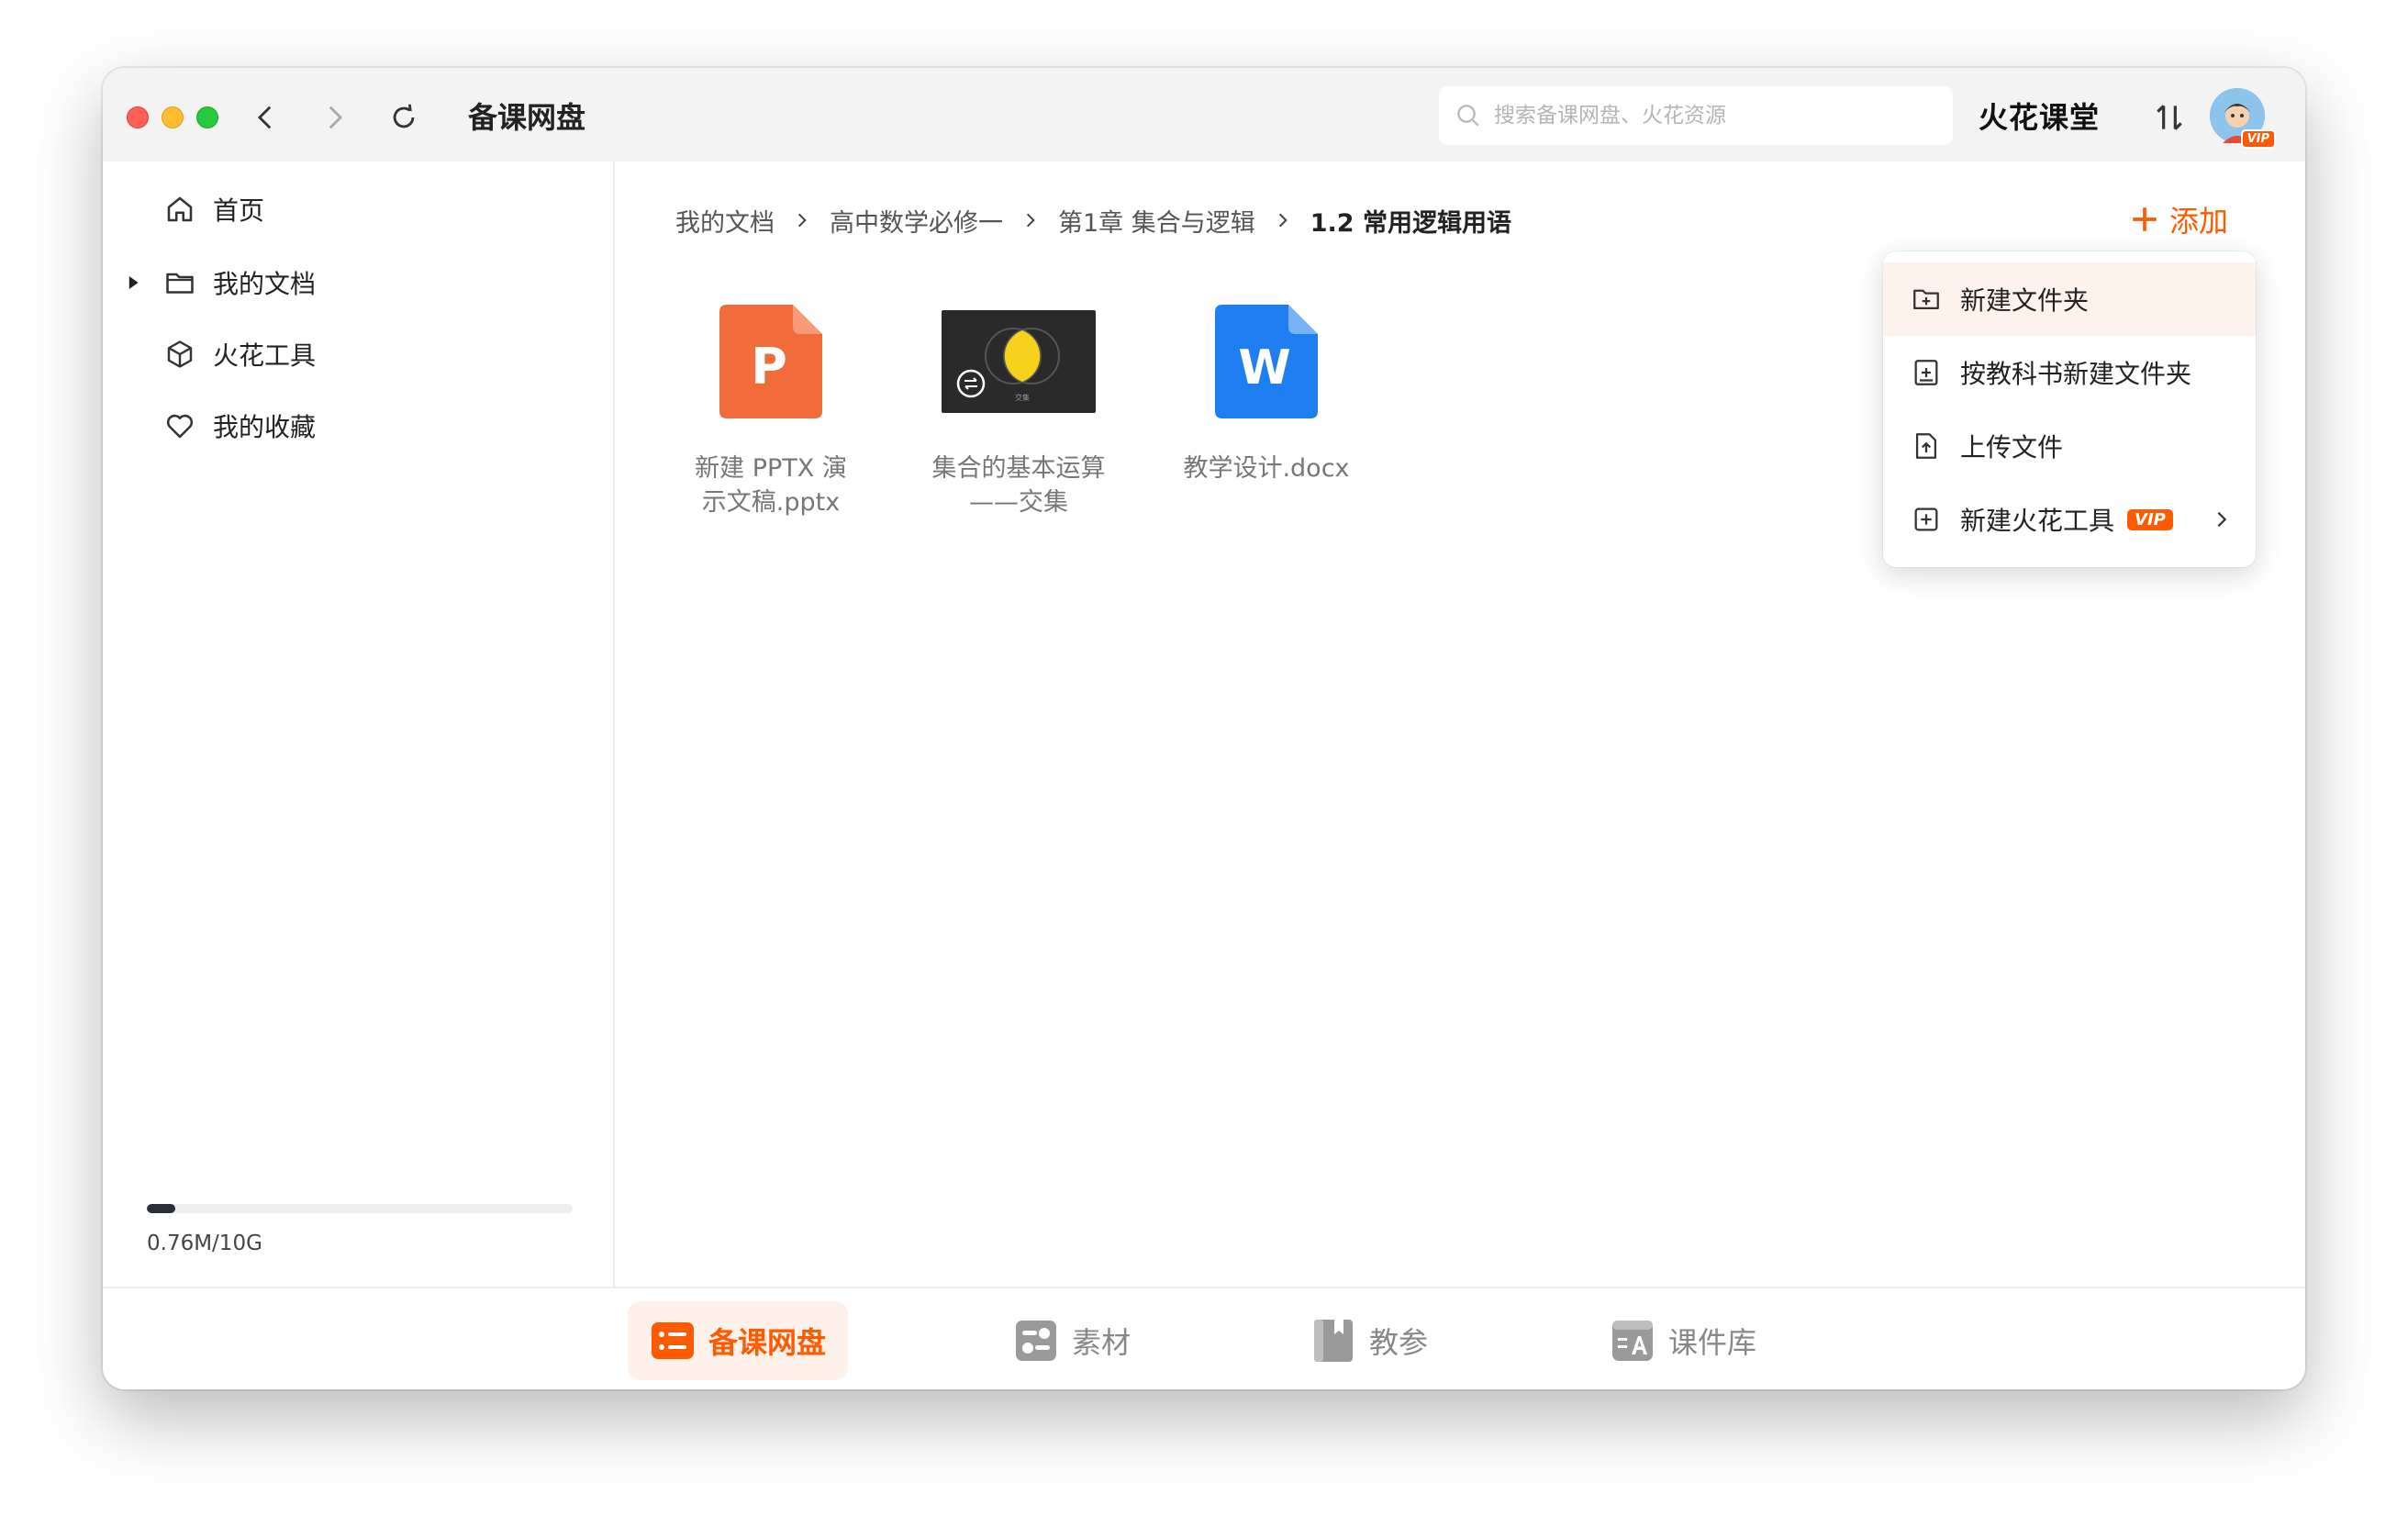 This screenshot has height=1527, width=2408. What do you see at coordinates (1927, 520) in the screenshot?
I see `add-square-icon` at bounding box center [1927, 520].